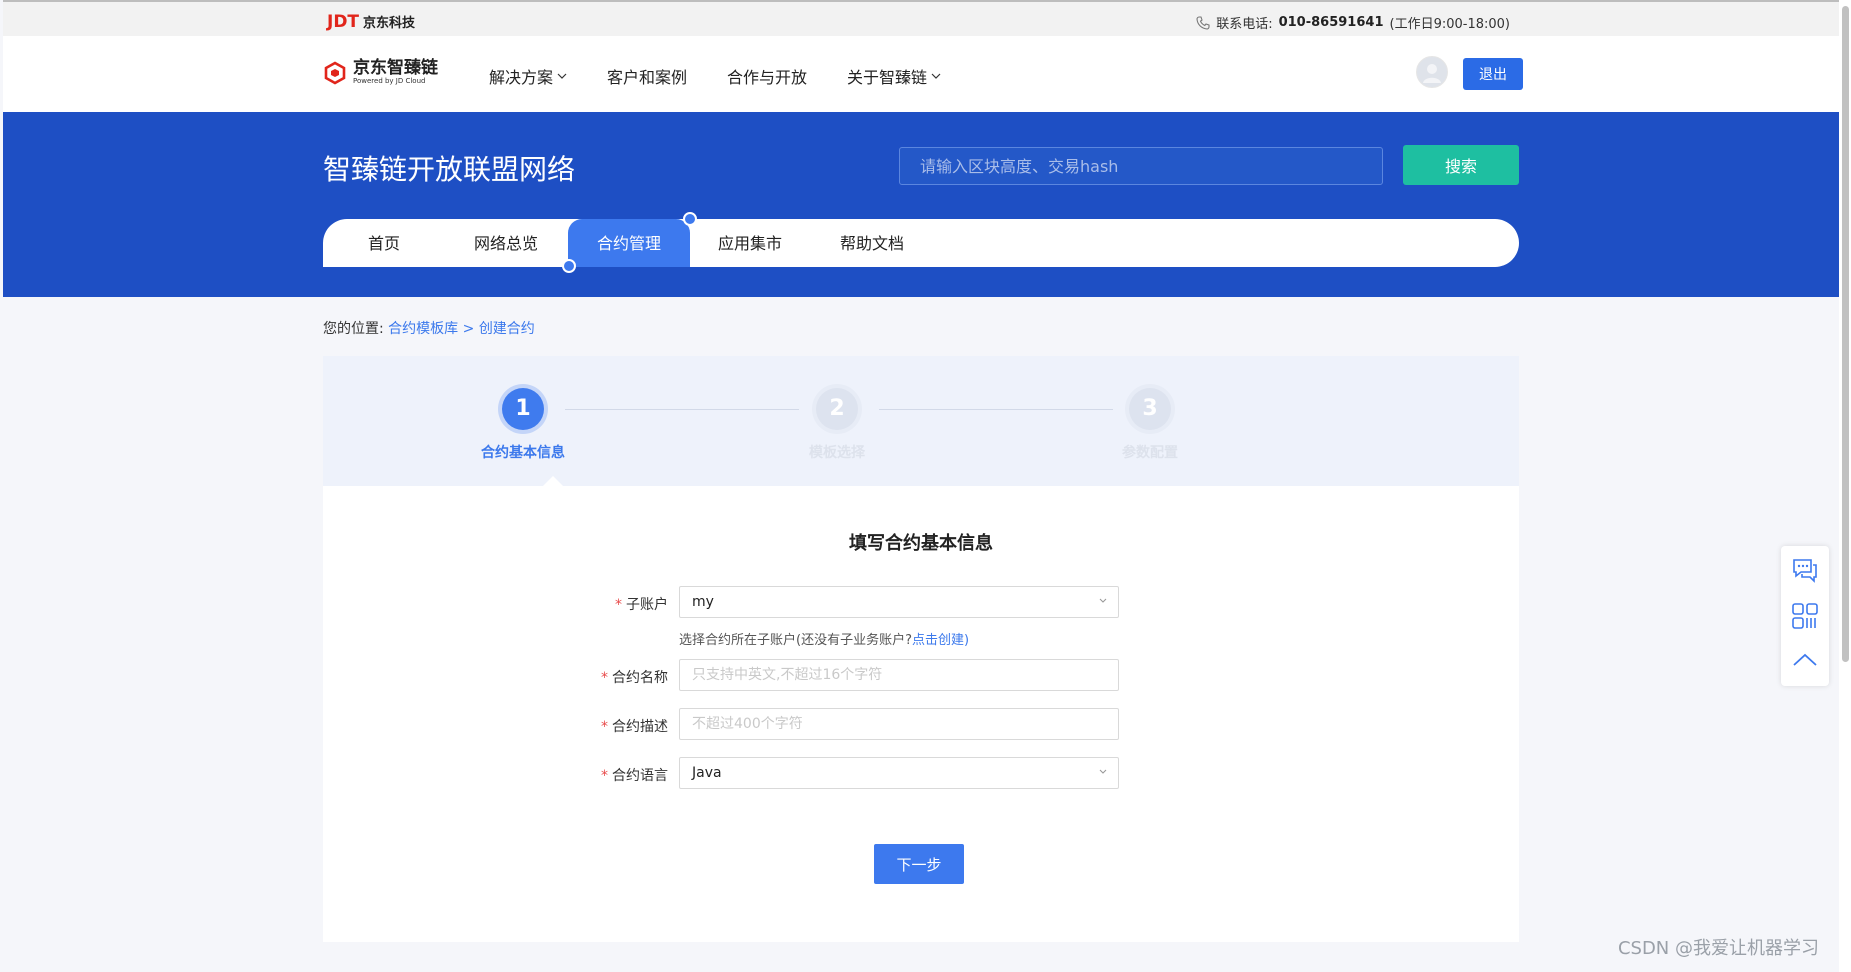 The height and width of the screenshot is (972, 1851). I want to click on create-sub-account-link: 点击创建, so click(938, 640).